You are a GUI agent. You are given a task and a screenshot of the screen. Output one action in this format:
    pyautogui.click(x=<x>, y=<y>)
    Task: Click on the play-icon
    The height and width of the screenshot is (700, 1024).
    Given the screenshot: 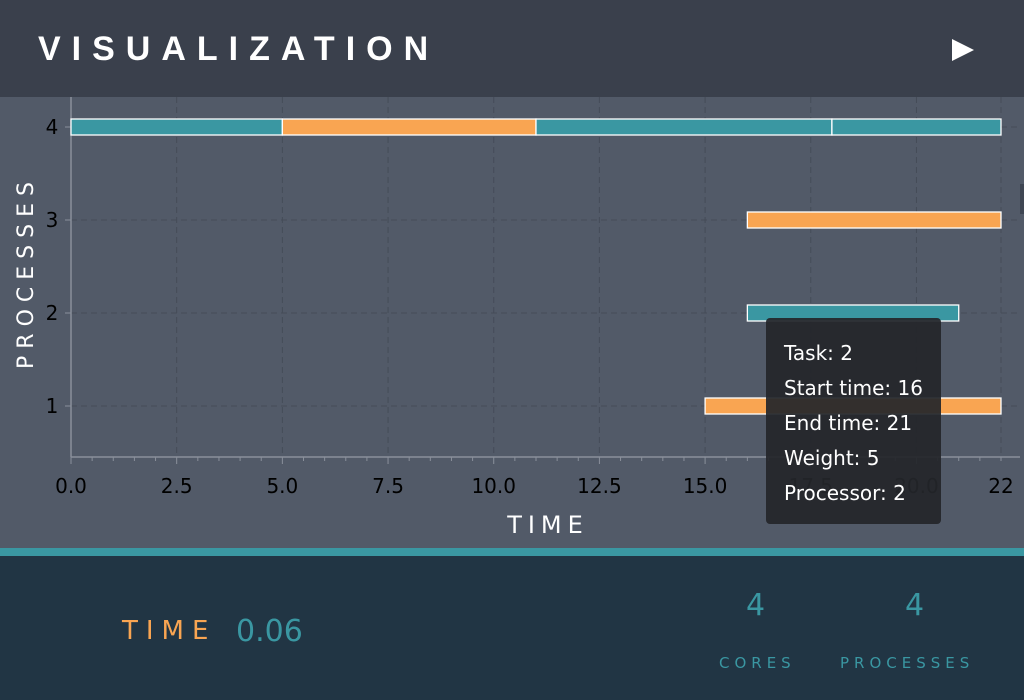 What is the action you would take?
    pyautogui.click(x=963, y=50)
    